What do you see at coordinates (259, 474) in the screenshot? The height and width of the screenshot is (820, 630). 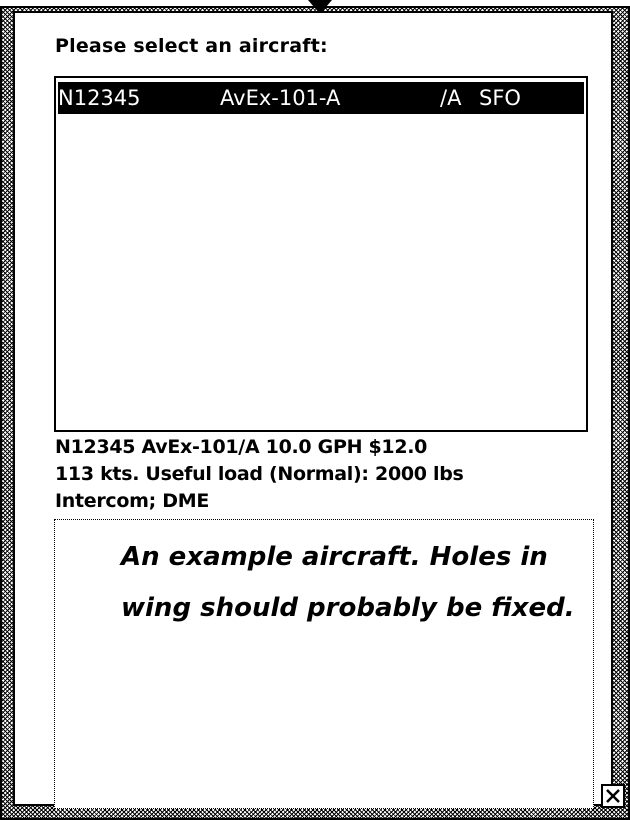 I see `aircraft-summary-line2: 113 kts. Useful load (Normal): 2000 lbs` at bounding box center [259, 474].